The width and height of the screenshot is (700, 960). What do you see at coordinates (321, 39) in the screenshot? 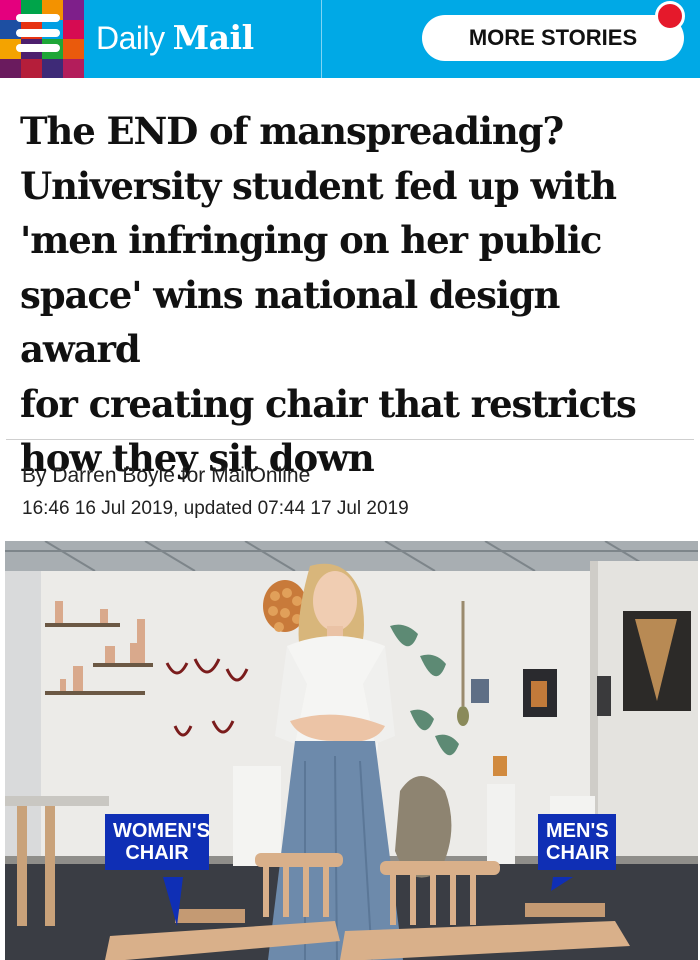
I see `header-divider` at bounding box center [321, 39].